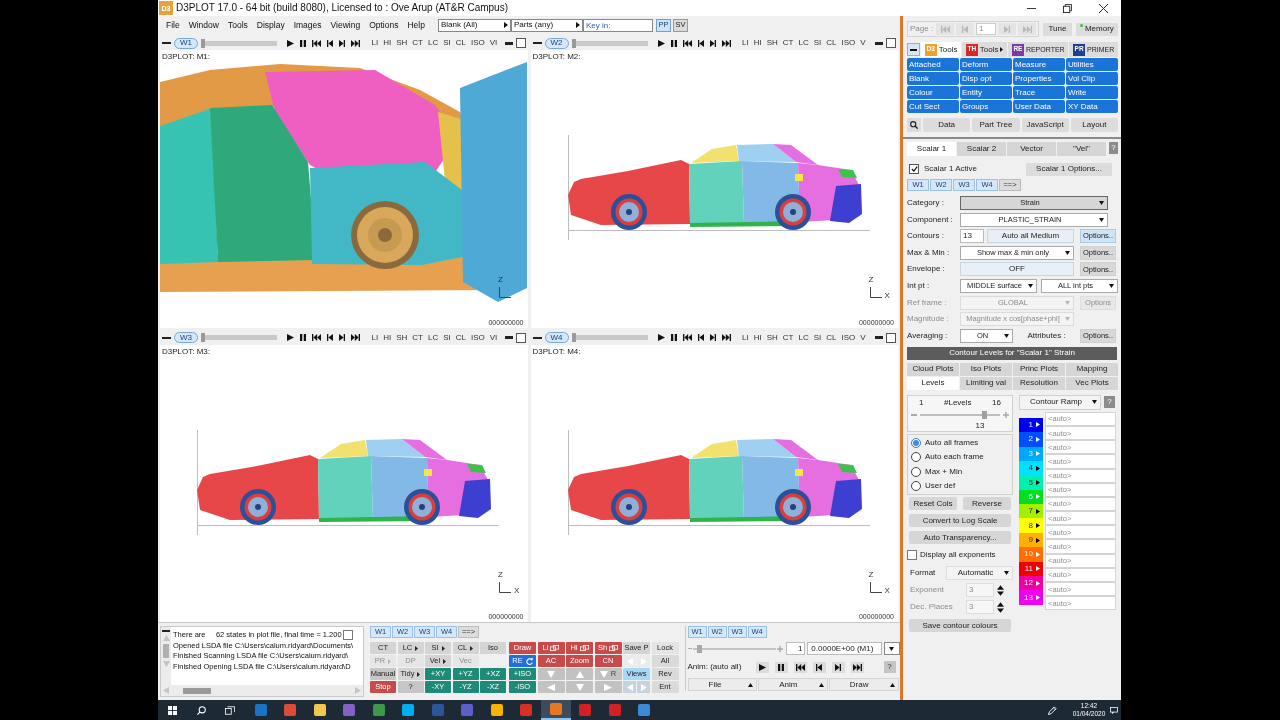  What do you see at coordinates (1039, 64) in the screenshot?
I see `tool-button: Measure` at bounding box center [1039, 64].